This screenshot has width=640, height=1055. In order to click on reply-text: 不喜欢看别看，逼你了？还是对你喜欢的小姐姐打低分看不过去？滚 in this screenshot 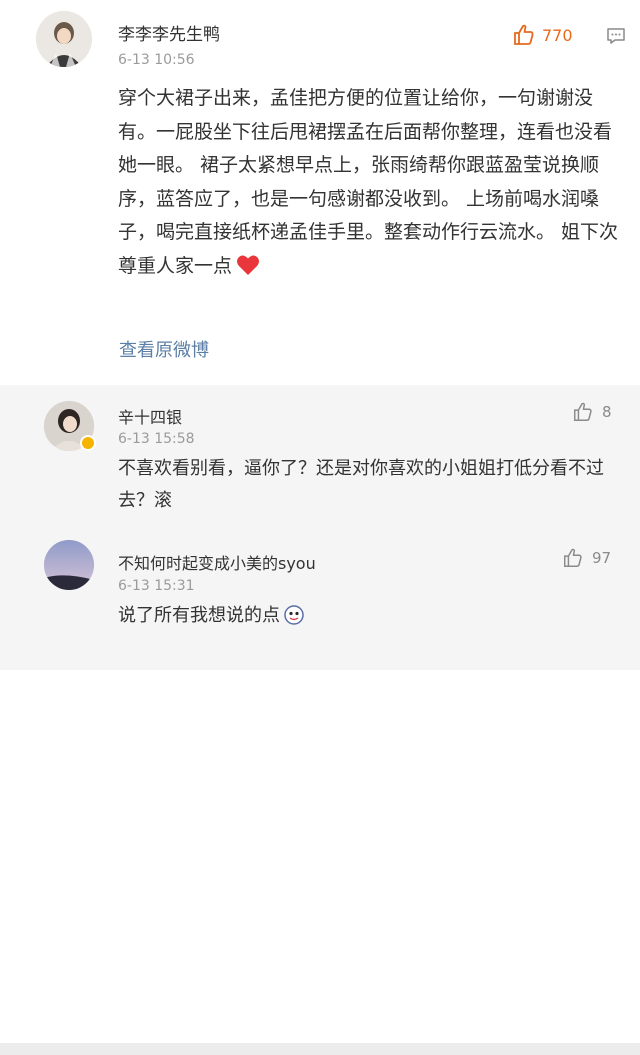, I will do `click(361, 484)`.